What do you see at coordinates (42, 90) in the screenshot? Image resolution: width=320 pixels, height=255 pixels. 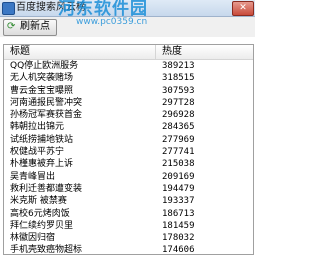 I see `row-title: 曹云金宝宝曝照` at bounding box center [42, 90].